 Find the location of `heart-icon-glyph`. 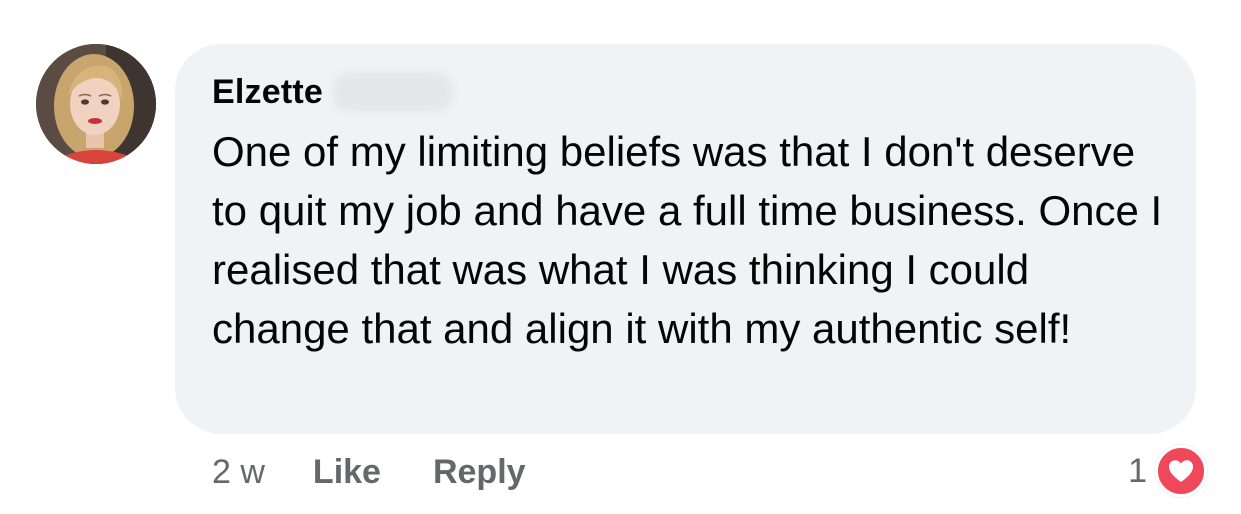

heart-icon-glyph is located at coordinates (1181, 471).